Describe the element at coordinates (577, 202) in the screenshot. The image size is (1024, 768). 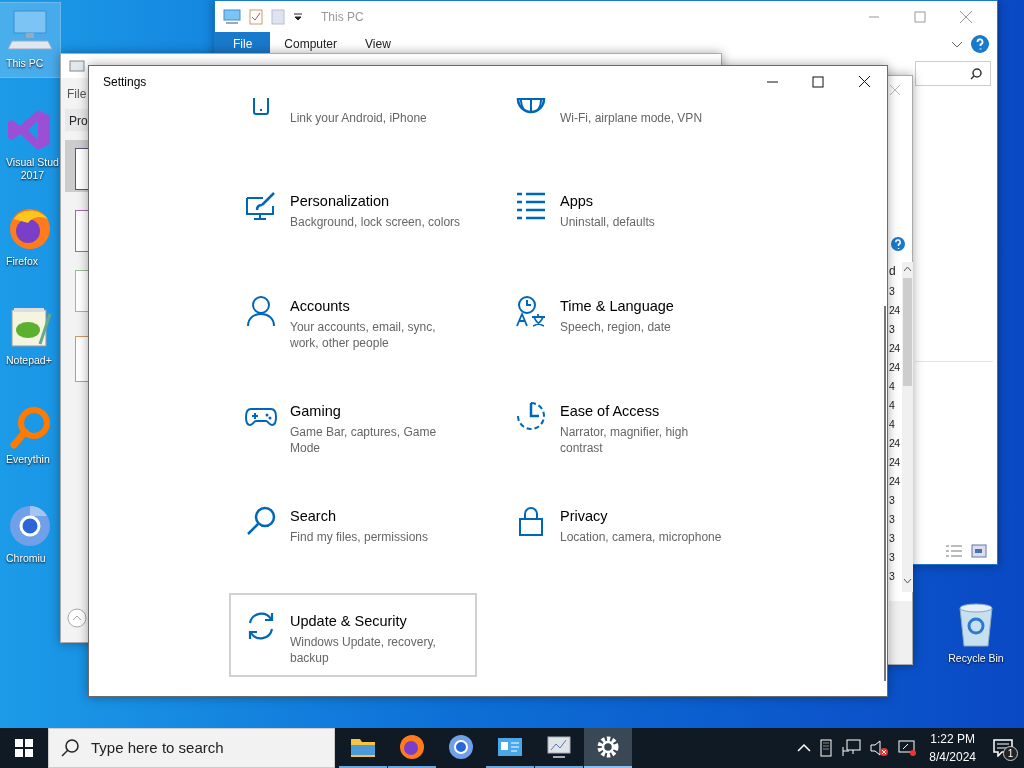
I see `tile-title: Apps` at that location.